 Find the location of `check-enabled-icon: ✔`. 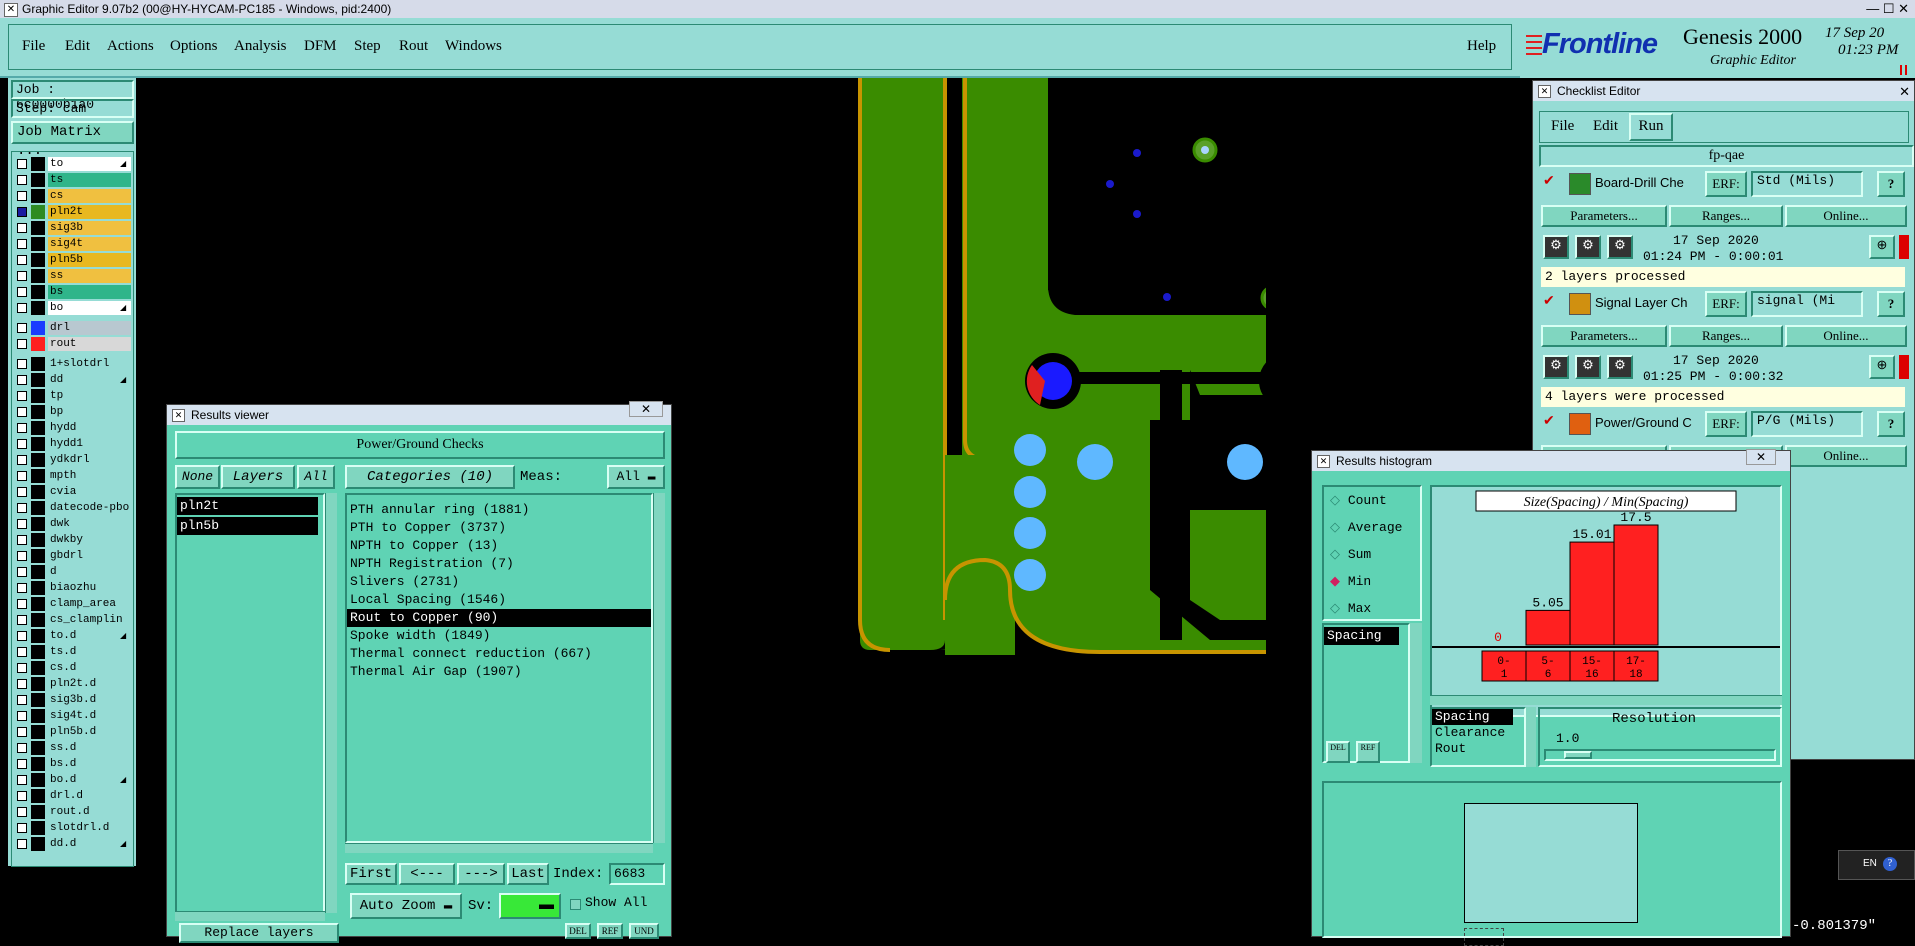

check-enabled-icon: ✔ is located at coordinates (1549, 181).